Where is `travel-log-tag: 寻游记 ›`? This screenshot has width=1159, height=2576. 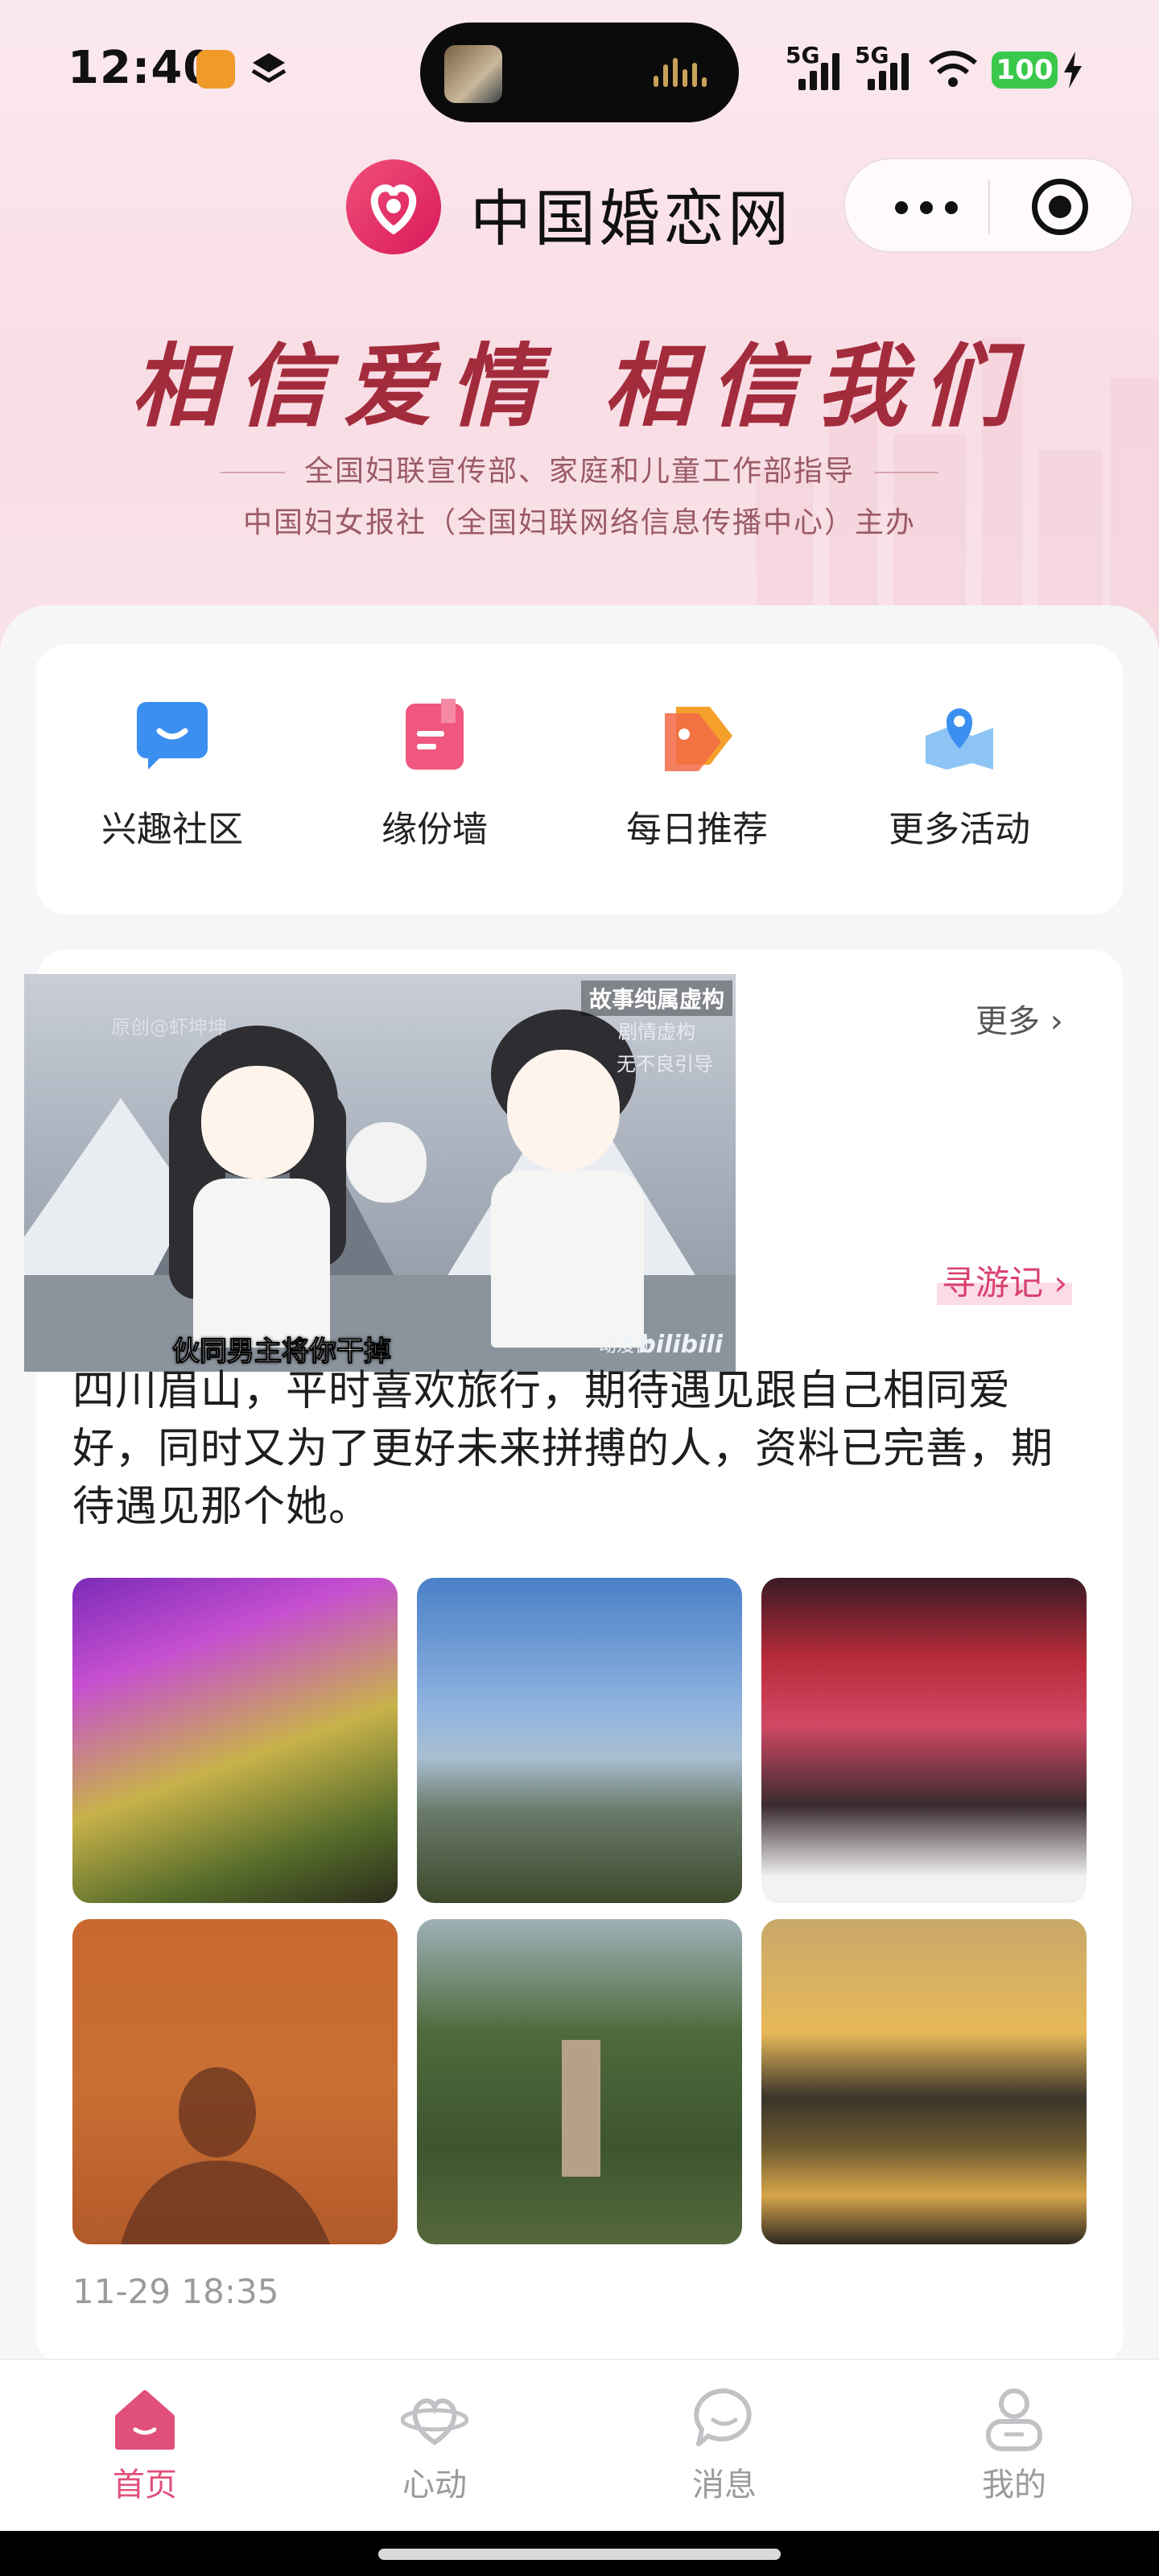
travel-log-tag: 寻游记 › is located at coordinates (1005, 1280).